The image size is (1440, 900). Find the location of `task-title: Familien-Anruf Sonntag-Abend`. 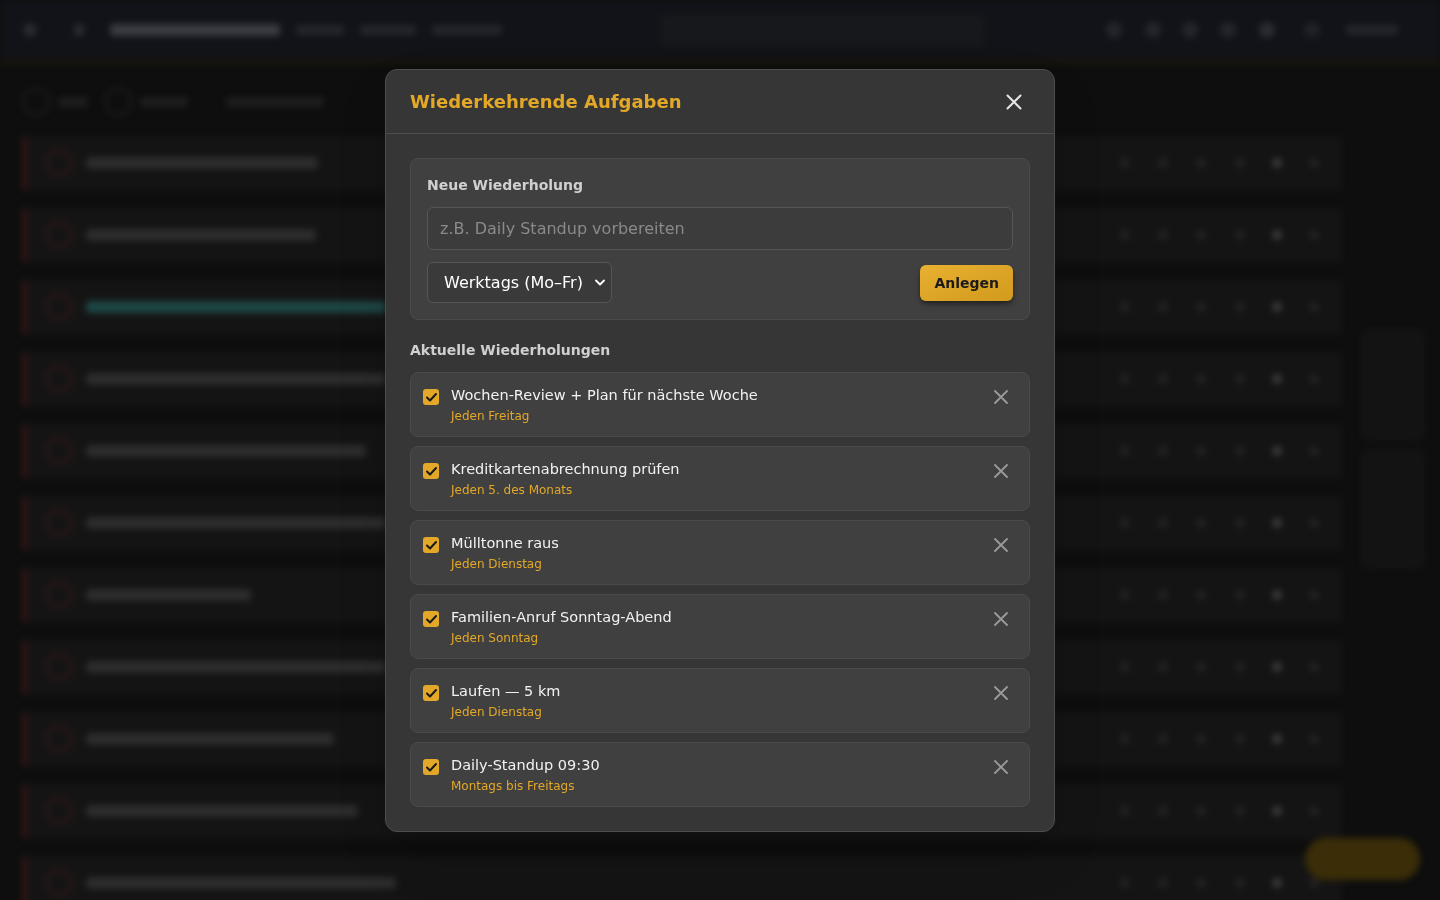

task-title: Familien-Anruf Sonntag-Abend is located at coordinates (562, 617).